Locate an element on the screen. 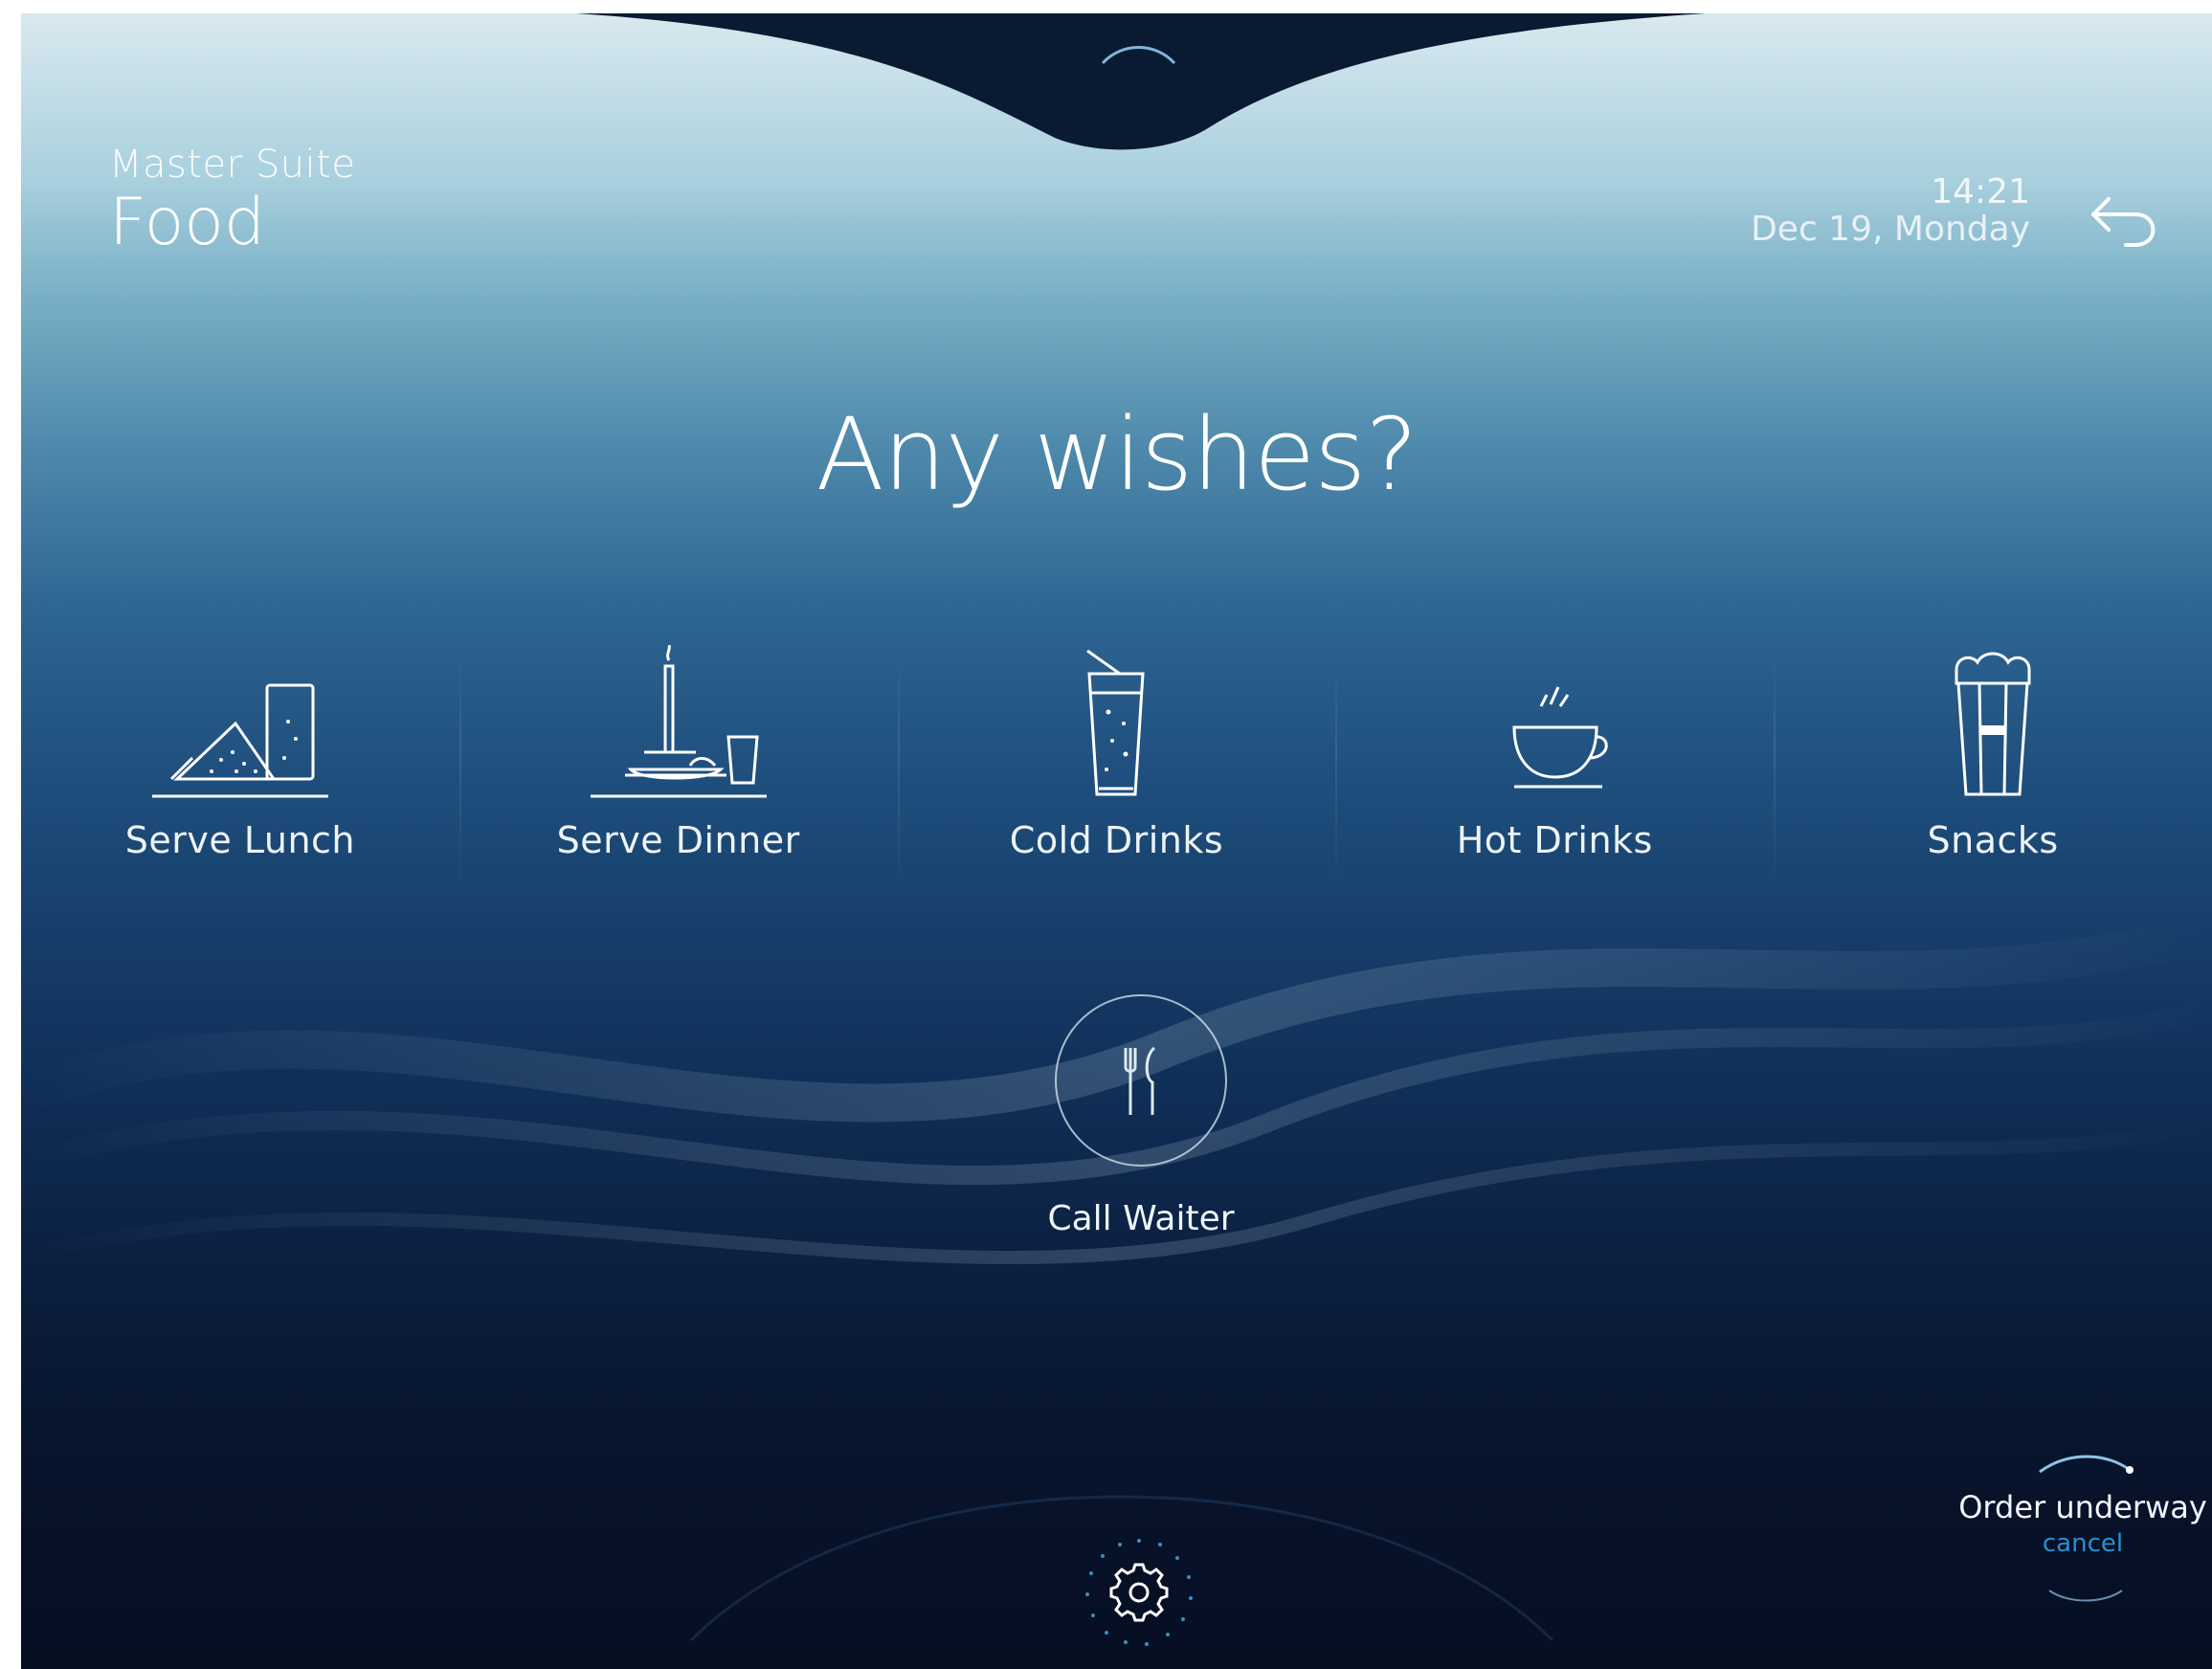  headline: Any wishes? is located at coordinates (1117, 454).